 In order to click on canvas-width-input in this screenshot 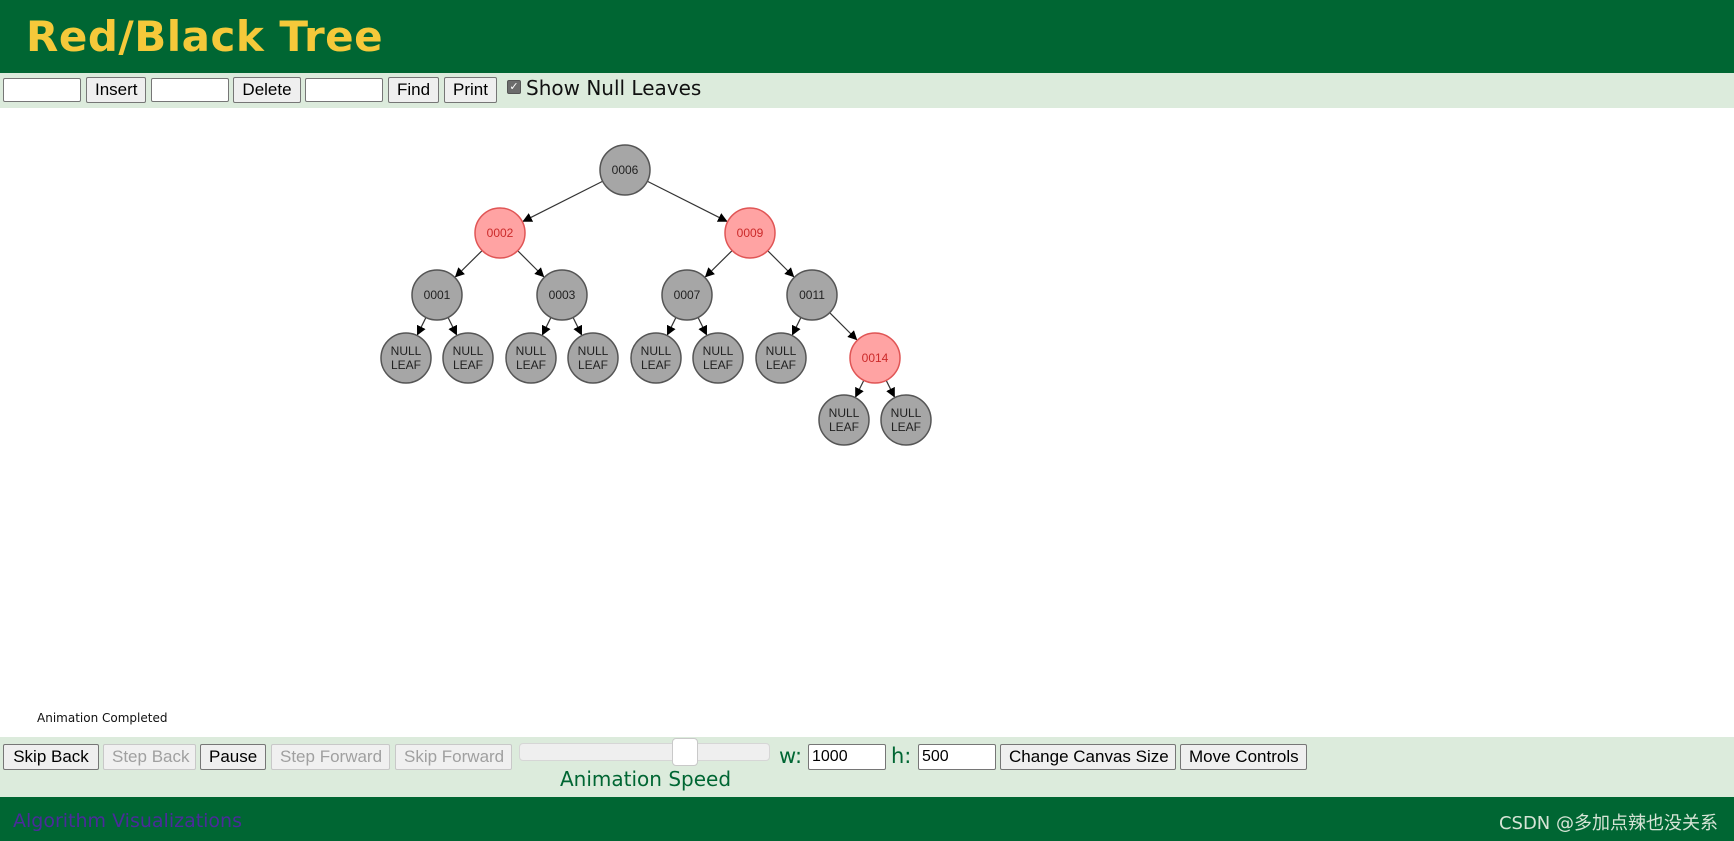, I will do `click(847, 757)`.